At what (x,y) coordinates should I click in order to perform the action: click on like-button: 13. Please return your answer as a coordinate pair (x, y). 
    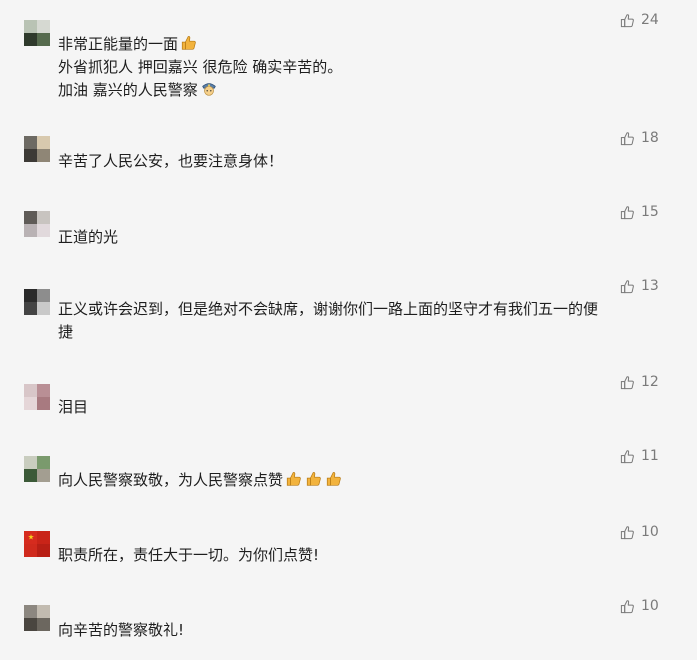
    Looking at the image, I should click on (653, 286).